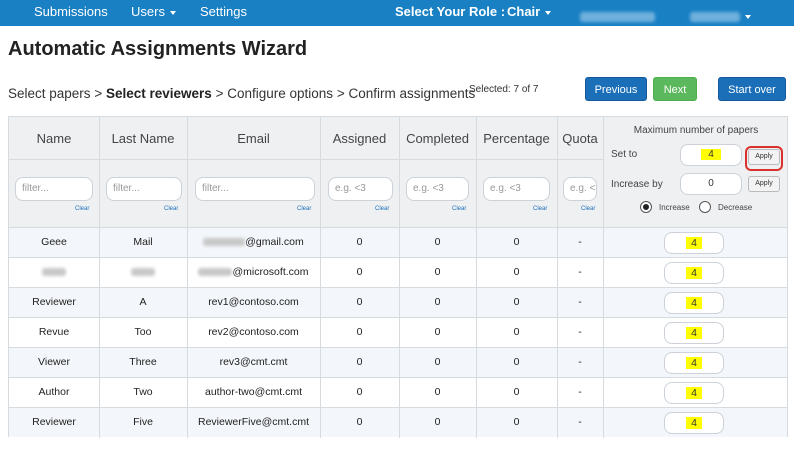  I want to click on next-button: Next, so click(675, 89).